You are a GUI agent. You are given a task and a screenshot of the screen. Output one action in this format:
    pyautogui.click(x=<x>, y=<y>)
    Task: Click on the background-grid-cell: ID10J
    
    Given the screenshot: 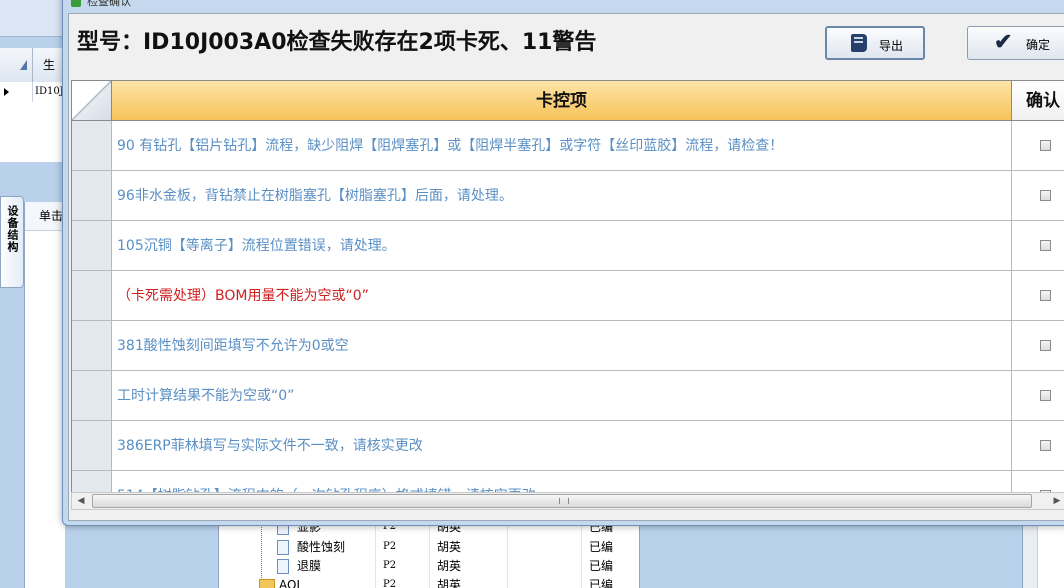 What is the action you would take?
    pyautogui.click(x=48, y=92)
    